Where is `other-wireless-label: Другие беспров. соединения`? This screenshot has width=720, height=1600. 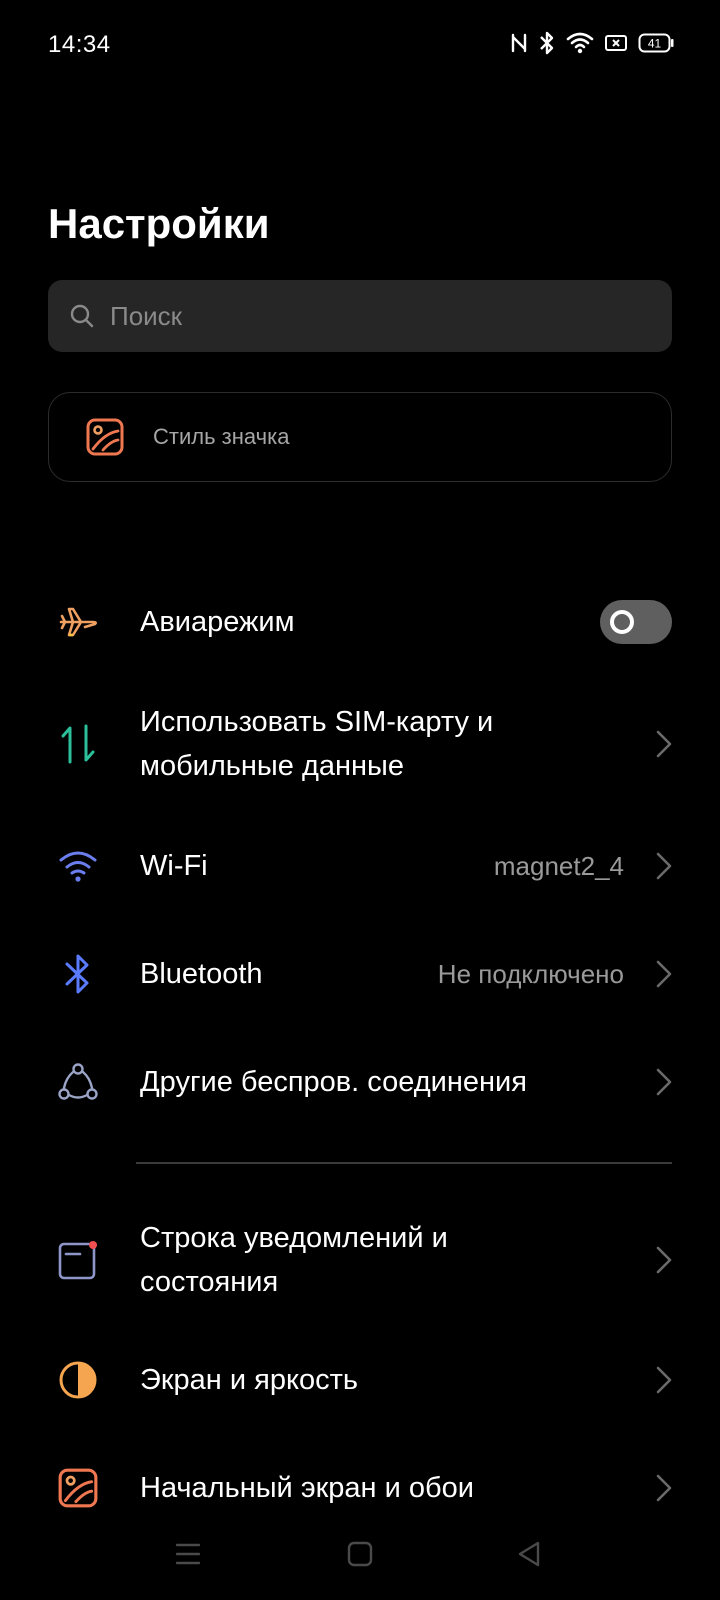 other-wireless-label: Другие беспров. соединения is located at coordinates (333, 1082).